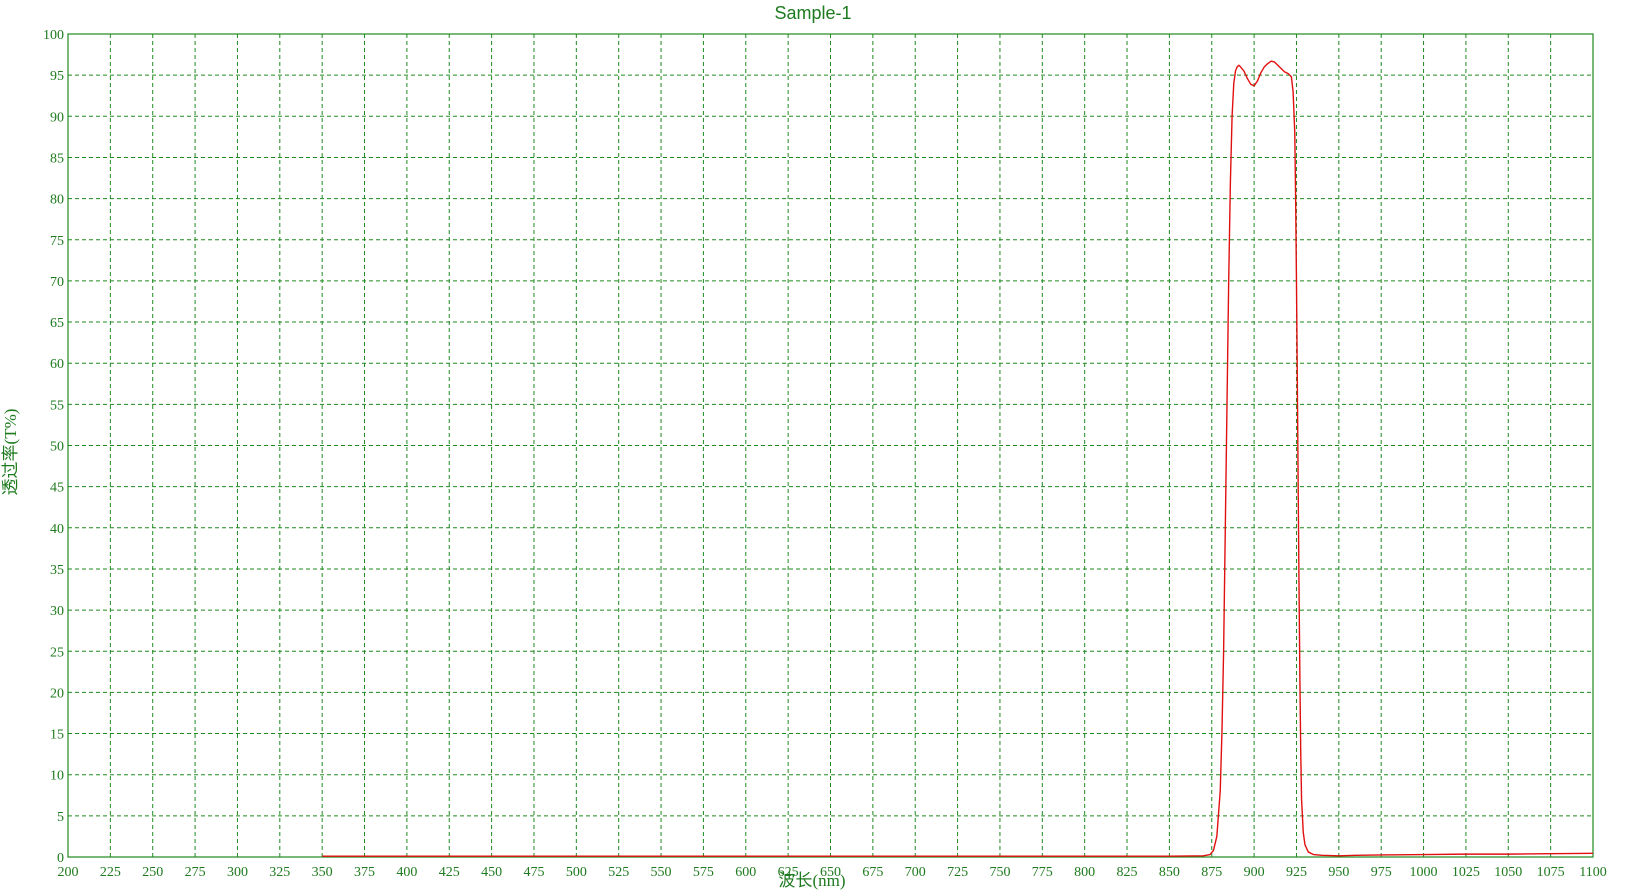 The height and width of the screenshot is (892, 1627). Describe the element at coordinates (406, 872) in the screenshot. I see `x-tick-label: 400` at that location.